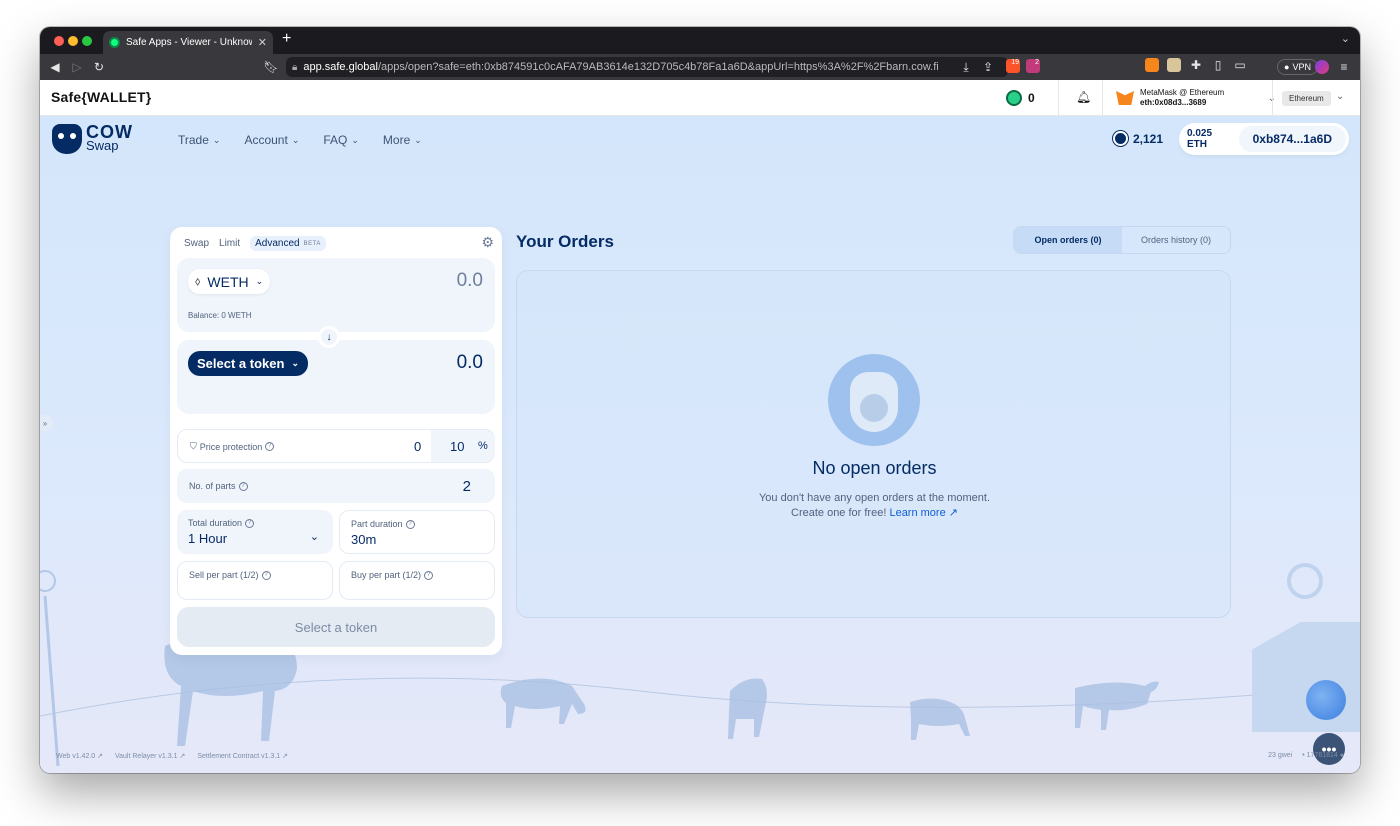  What do you see at coordinates (1196, 65) in the screenshot?
I see `puzzle-icon: ✚` at bounding box center [1196, 65].